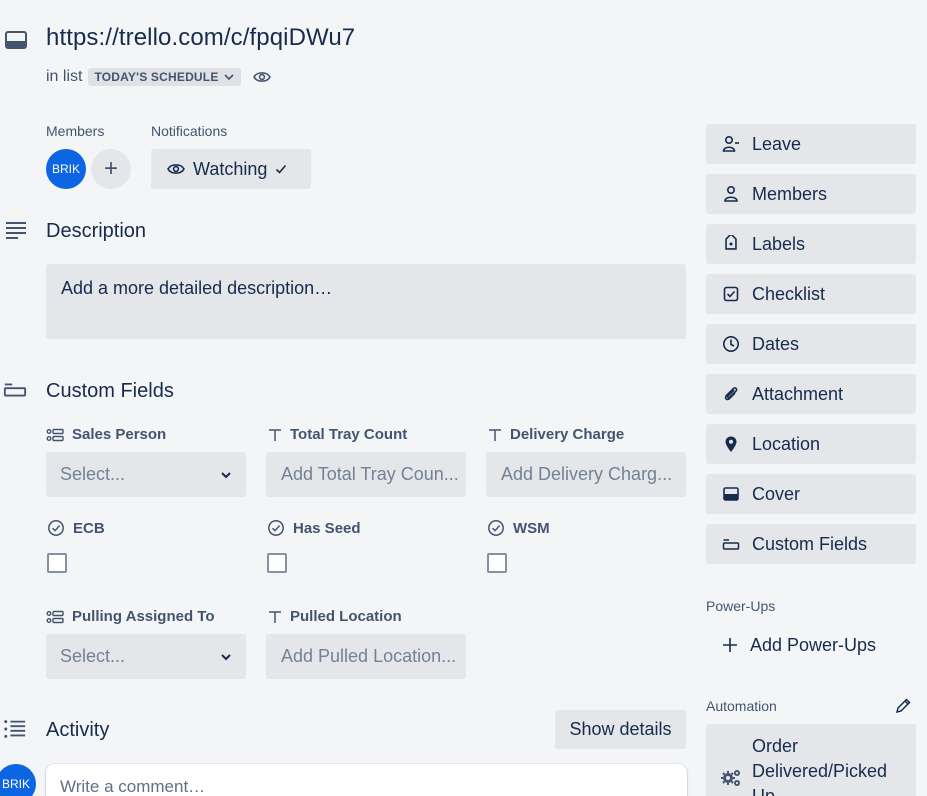 Image resolution: width=927 pixels, height=796 pixels. What do you see at coordinates (731, 444) in the screenshot?
I see `location-pin-icon` at bounding box center [731, 444].